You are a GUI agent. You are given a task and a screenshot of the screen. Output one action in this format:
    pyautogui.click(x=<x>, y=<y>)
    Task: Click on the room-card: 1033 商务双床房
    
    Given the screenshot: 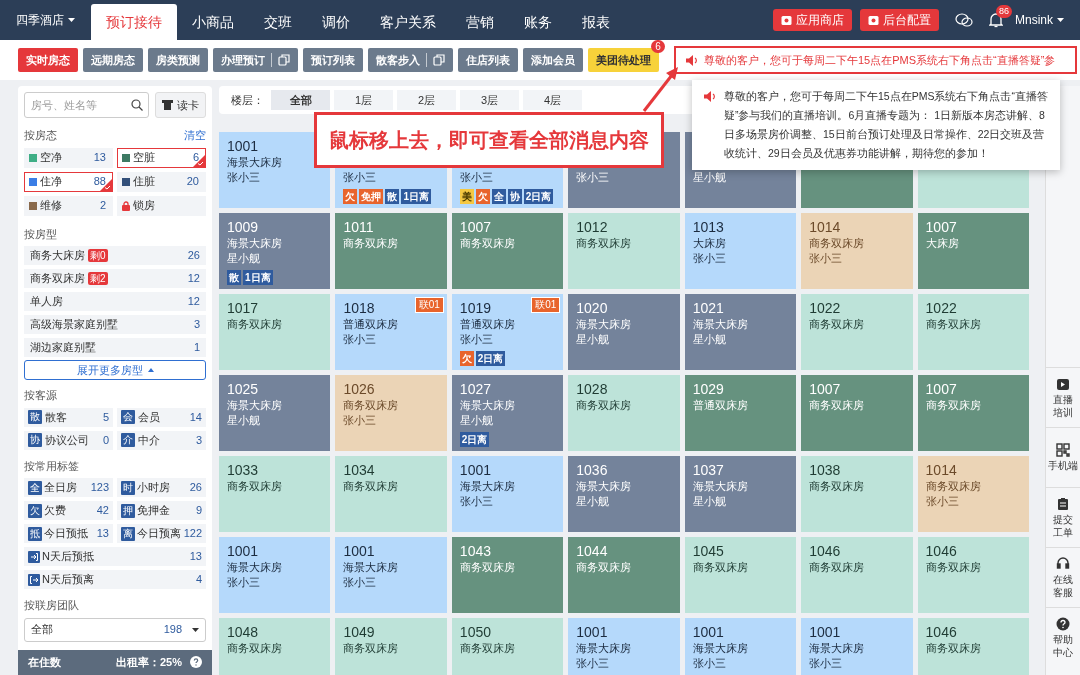 What is the action you would take?
    pyautogui.click(x=275, y=494)
    